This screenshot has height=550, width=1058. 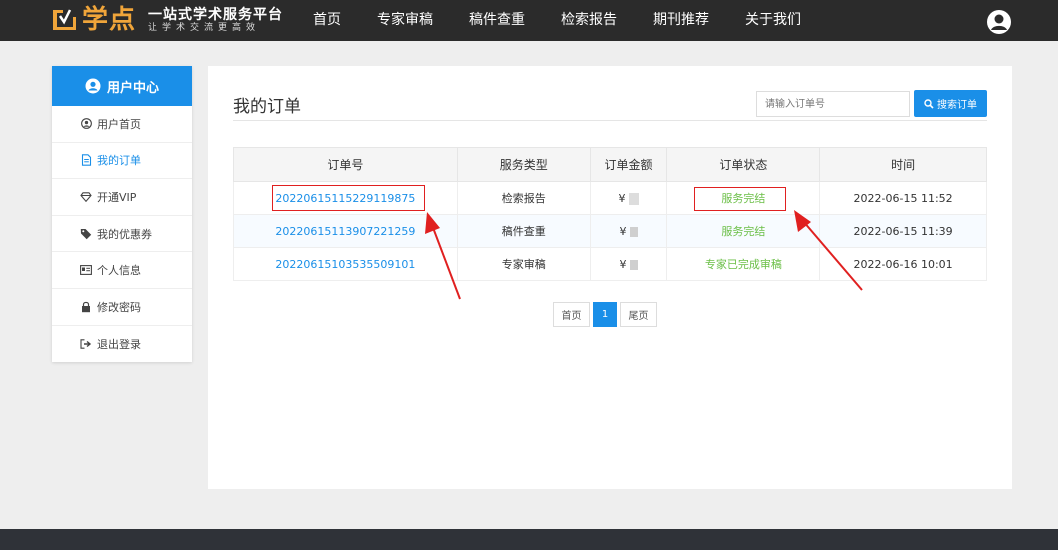 What do you see at coordinates (119, 271) in the screenshot?
I see `sidebar-item-label: 个人信息` at bounding box center [119, 271].